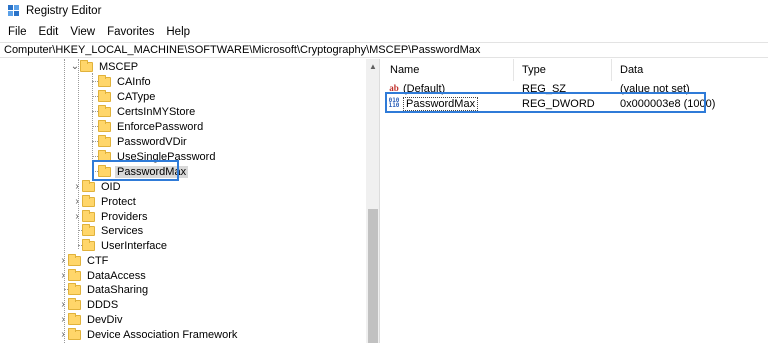 The height and width of the screenshot is (343, 768). I want to click on scroll-thumb, so click(373, 276).